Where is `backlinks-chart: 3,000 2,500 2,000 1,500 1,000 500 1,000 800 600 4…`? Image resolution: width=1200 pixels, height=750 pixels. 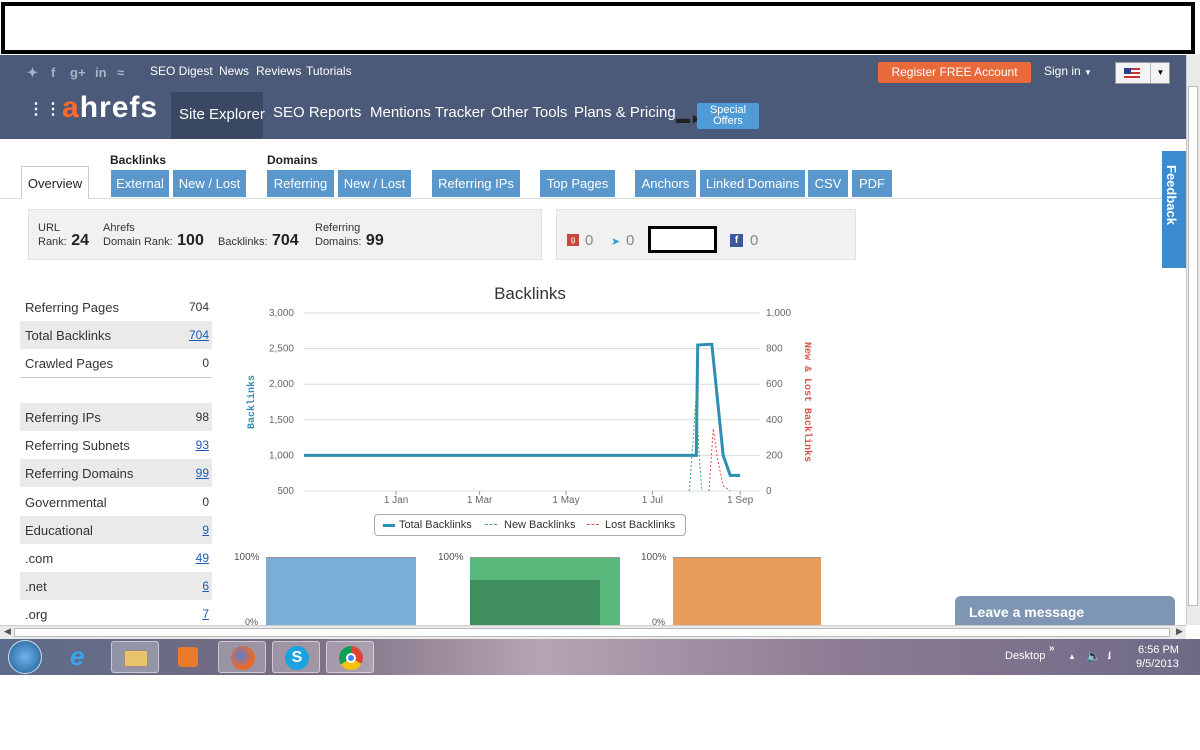
backlinks-chart: 3,000 2,500 2,000 1,500 1,000 500 1,000 800 600 4… is located at coordinates (529, 407).